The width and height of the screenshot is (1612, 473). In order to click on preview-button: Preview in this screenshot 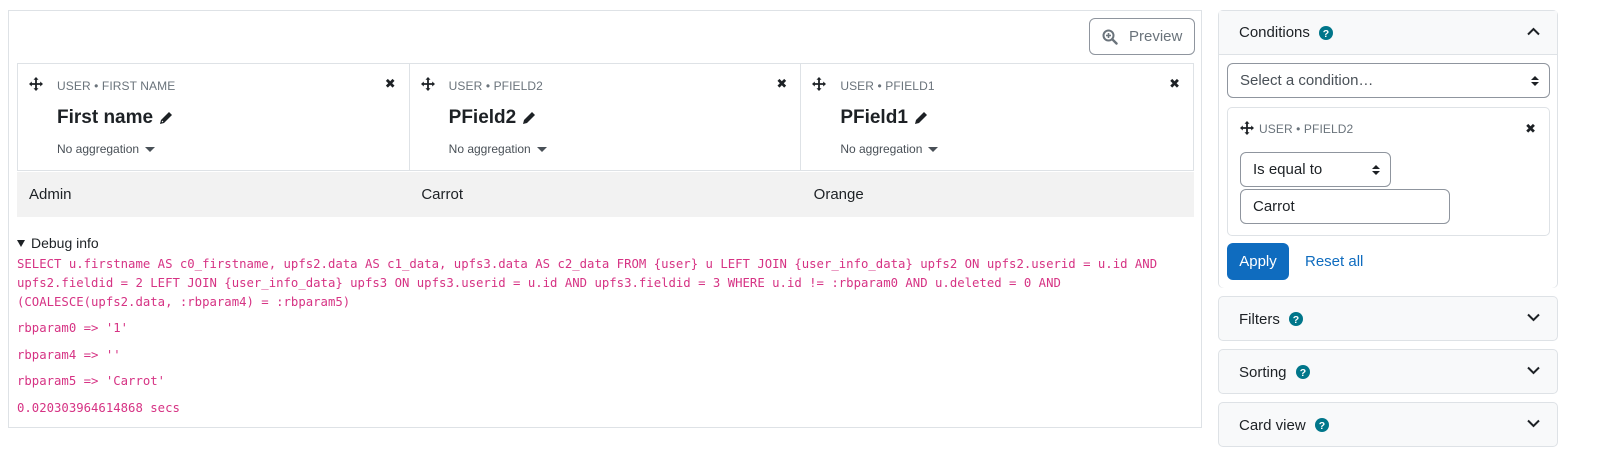, I will do `click(1142, 36)`.